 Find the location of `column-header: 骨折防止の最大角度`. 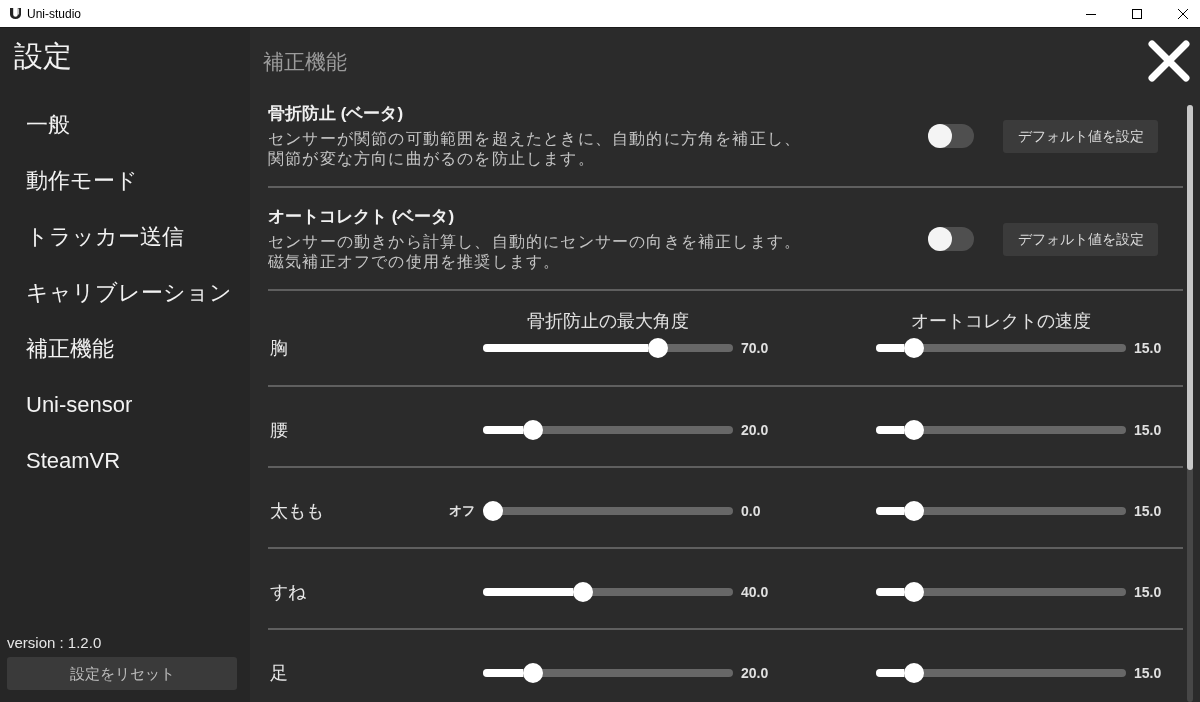

column-header: 骨折防止の最大角度 is located at coordinates (608, 321).